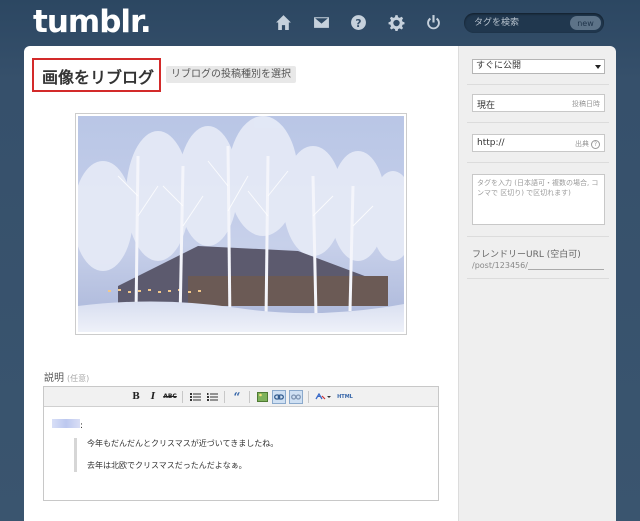  What do you see at coordinates (283, 22) in the screenshot?
I see `home-icon` at bounding box center [283, 22].